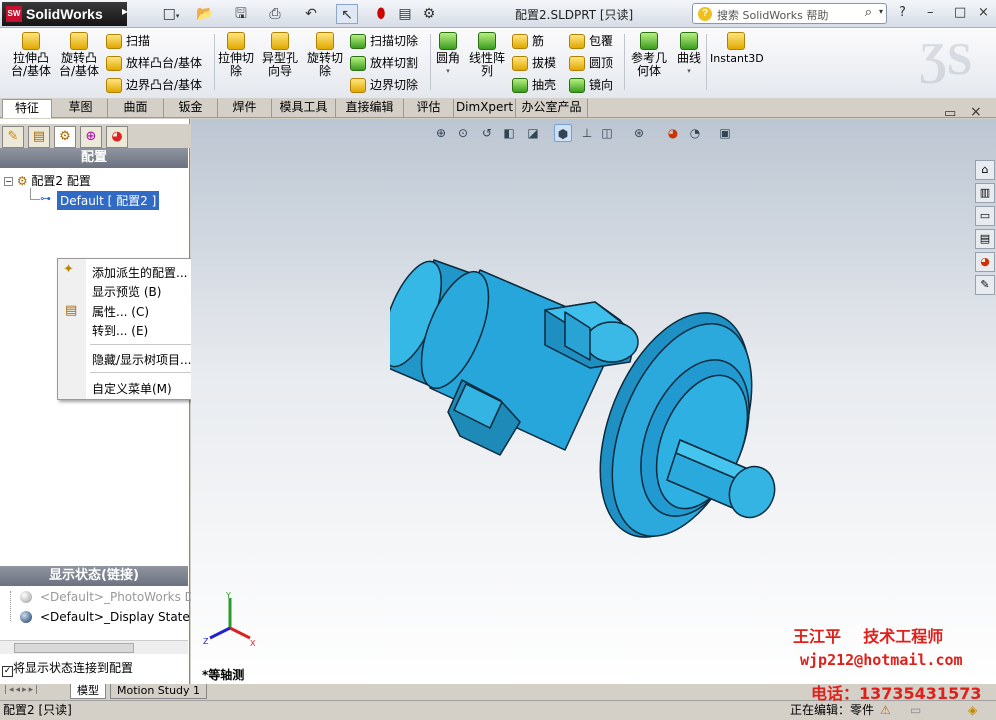  I want to click on apply-scene-icon: ◔, so click(695, 133).